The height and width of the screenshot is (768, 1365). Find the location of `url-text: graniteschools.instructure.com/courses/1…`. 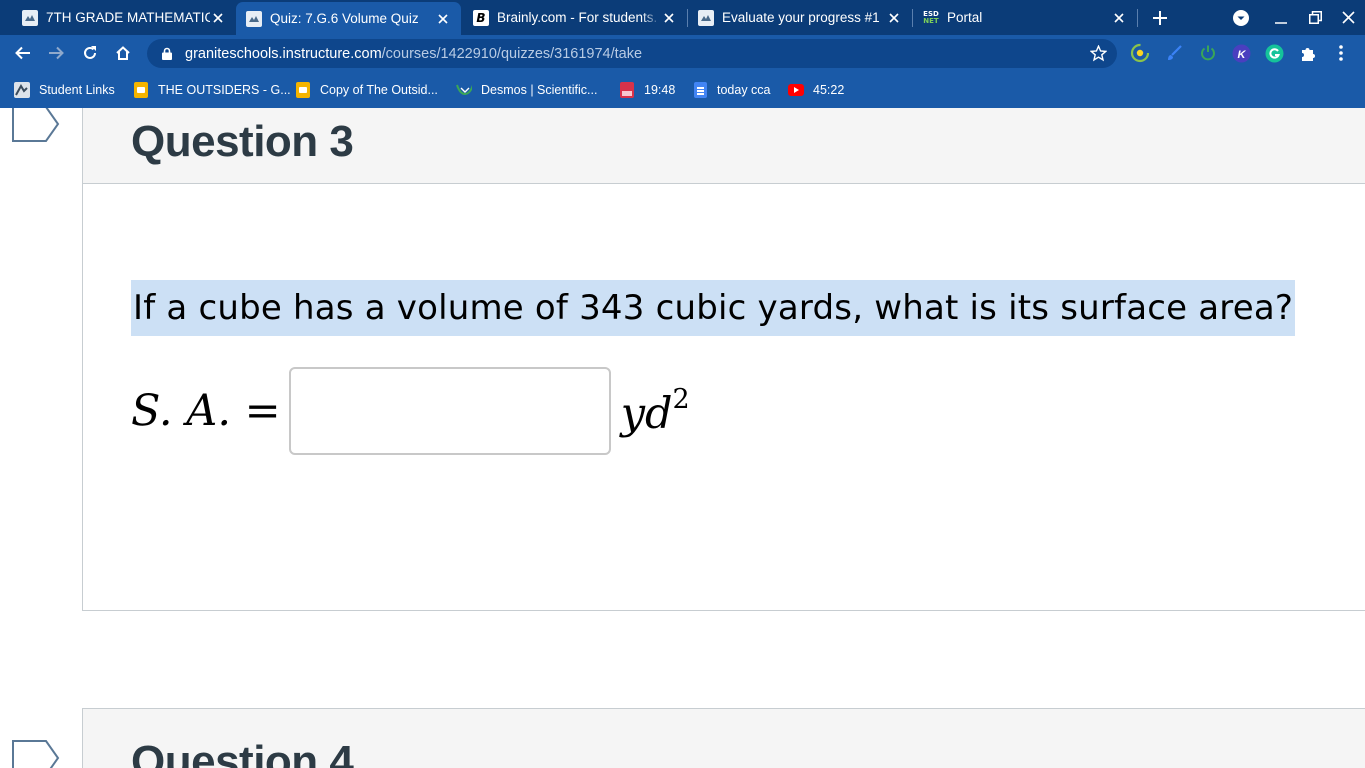

url-text: graniteschools.instructure.com/courses/1… is located at coordinates (413, 54).